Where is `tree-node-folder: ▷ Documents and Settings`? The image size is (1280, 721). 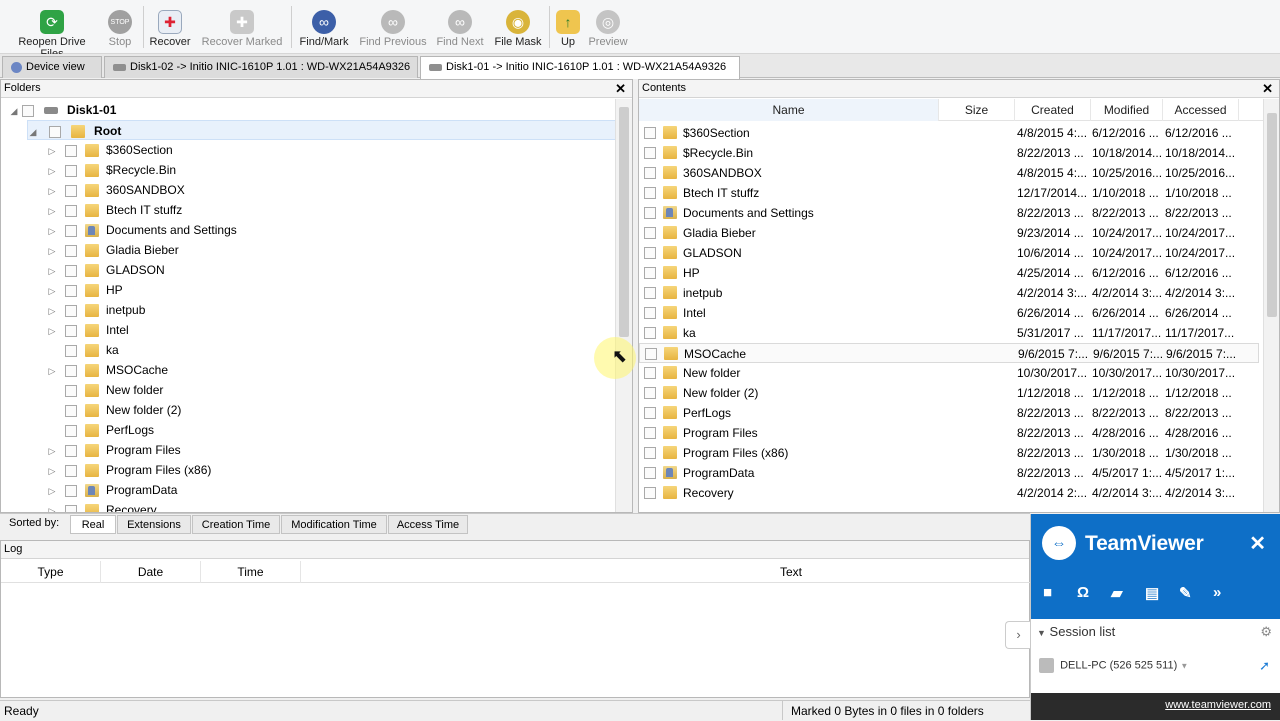 tree-node-folder: ▷ Documents and Settings is located at coordinates (142, 230).